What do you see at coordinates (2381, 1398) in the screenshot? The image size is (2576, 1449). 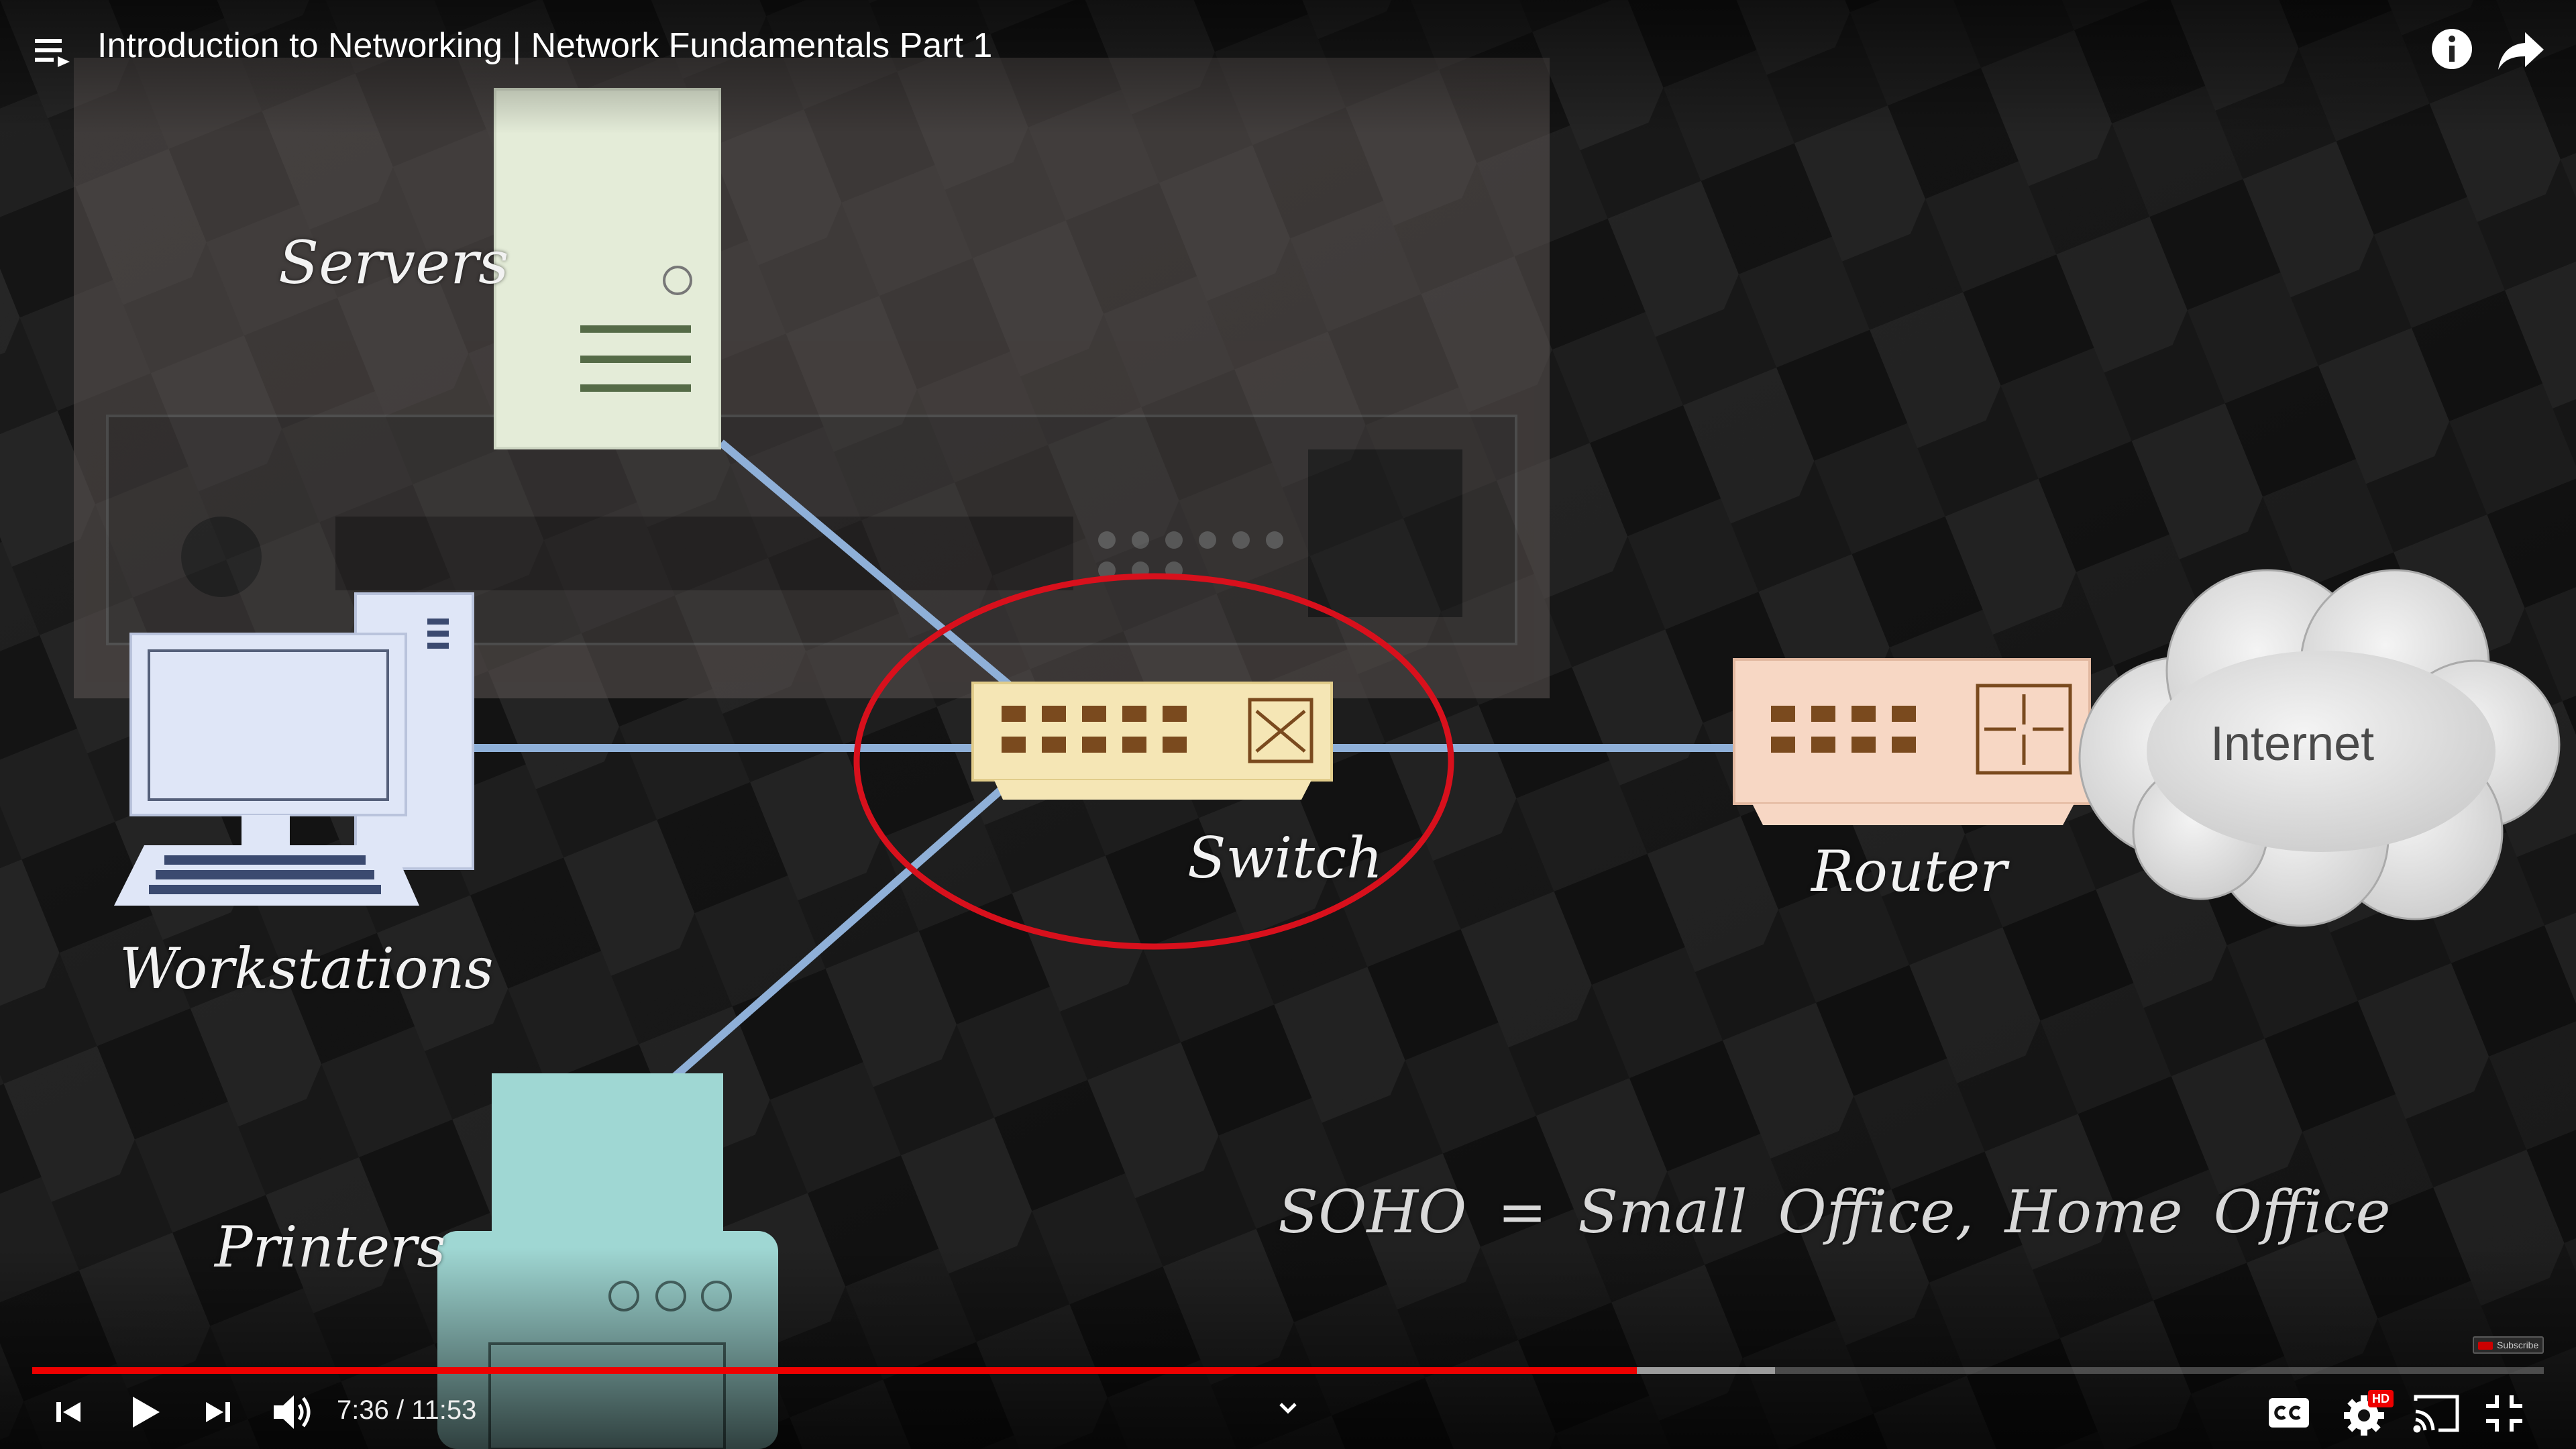 I see `hd-badge-label: HD` at bounding box center [2381, 1398].